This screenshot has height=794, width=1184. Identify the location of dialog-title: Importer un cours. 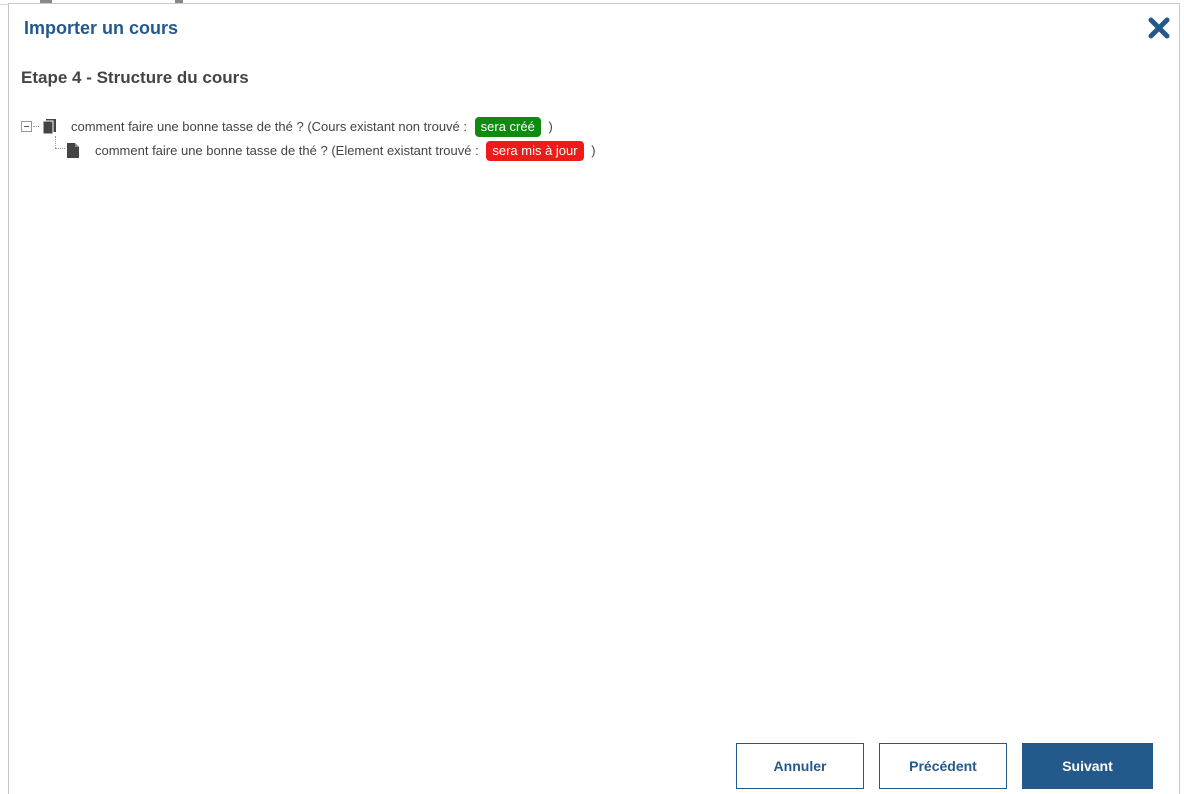
(101, 28).